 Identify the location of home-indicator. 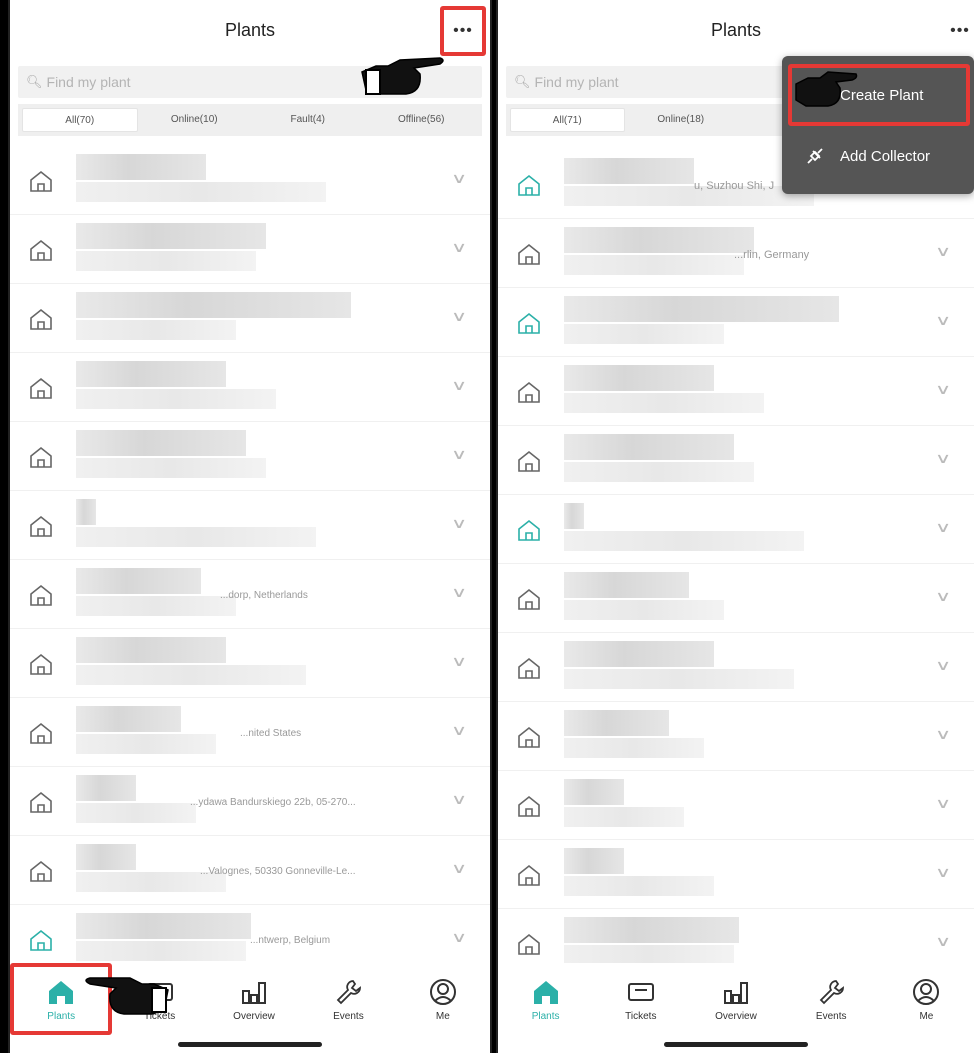
(736, 1044).